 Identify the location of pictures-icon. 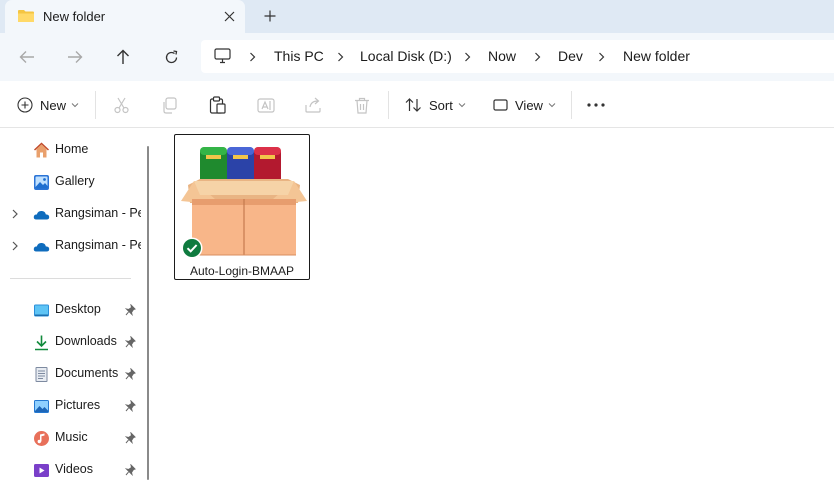
(41, 406).